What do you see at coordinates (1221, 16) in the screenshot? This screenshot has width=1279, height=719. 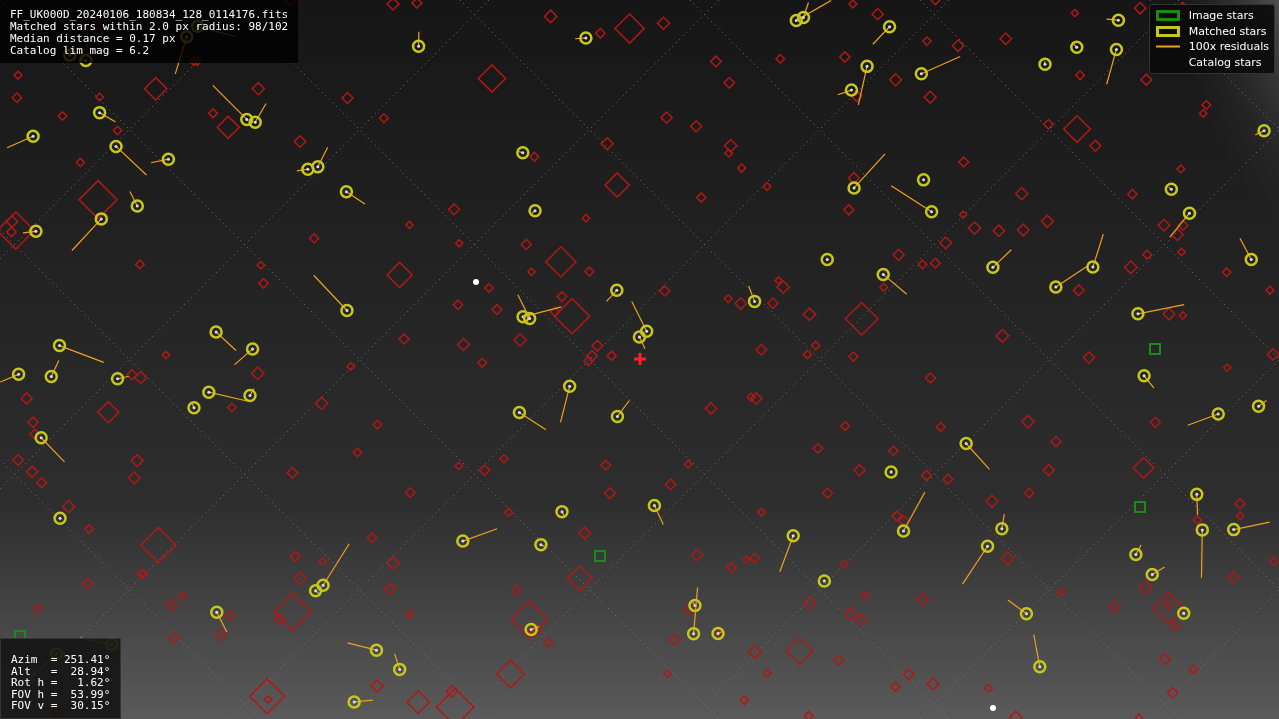 I see `legend-label: Image stars` at bounding box center [1221, 16].